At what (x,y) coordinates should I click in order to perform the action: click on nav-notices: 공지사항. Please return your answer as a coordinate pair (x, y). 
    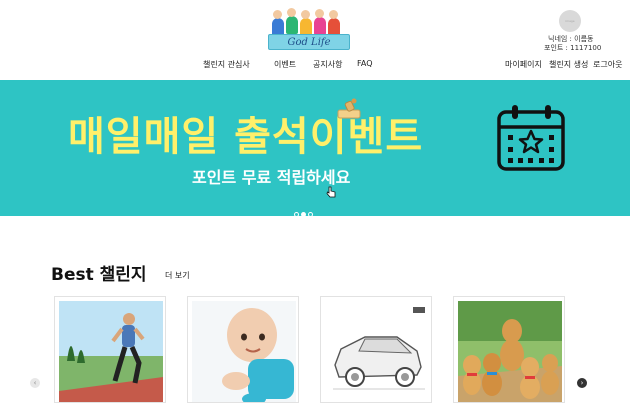
    Looking at the image, I should click on (327, 64).